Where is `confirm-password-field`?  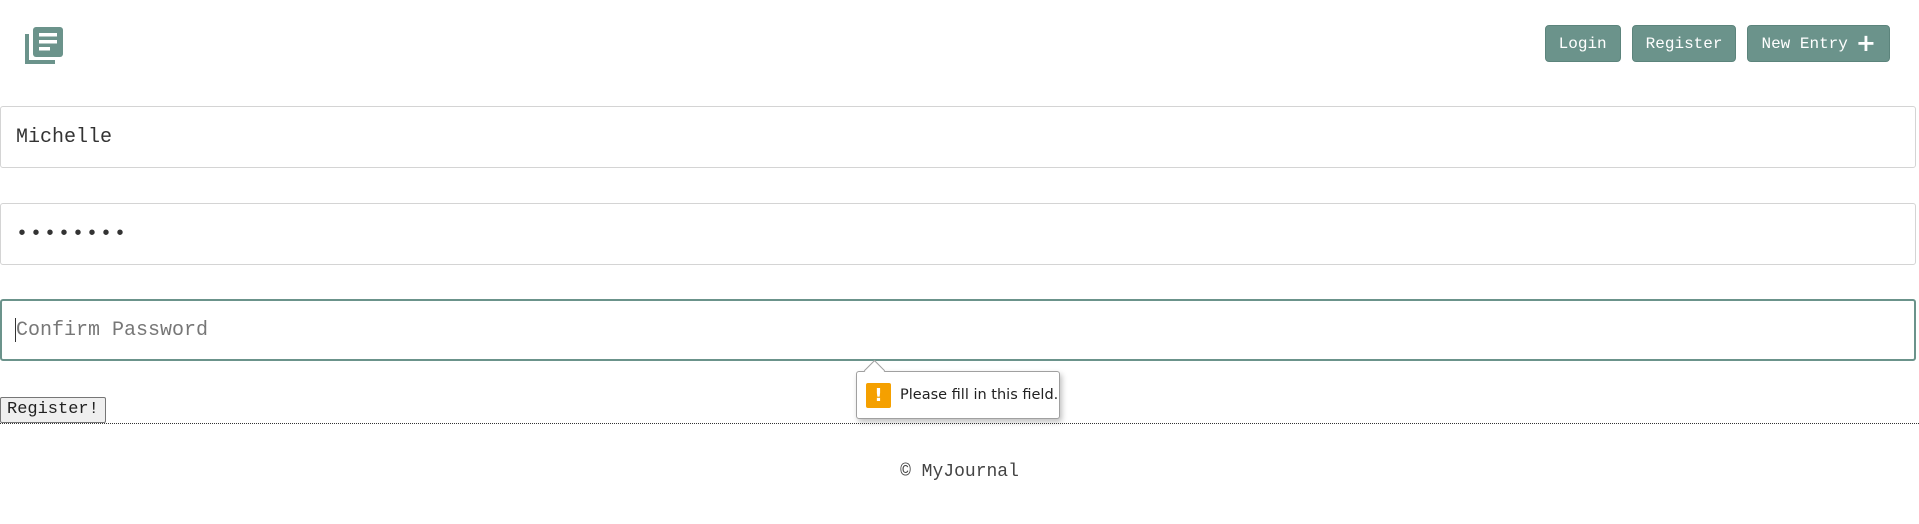
confirm-password-field is located at coordinates (958, 330).